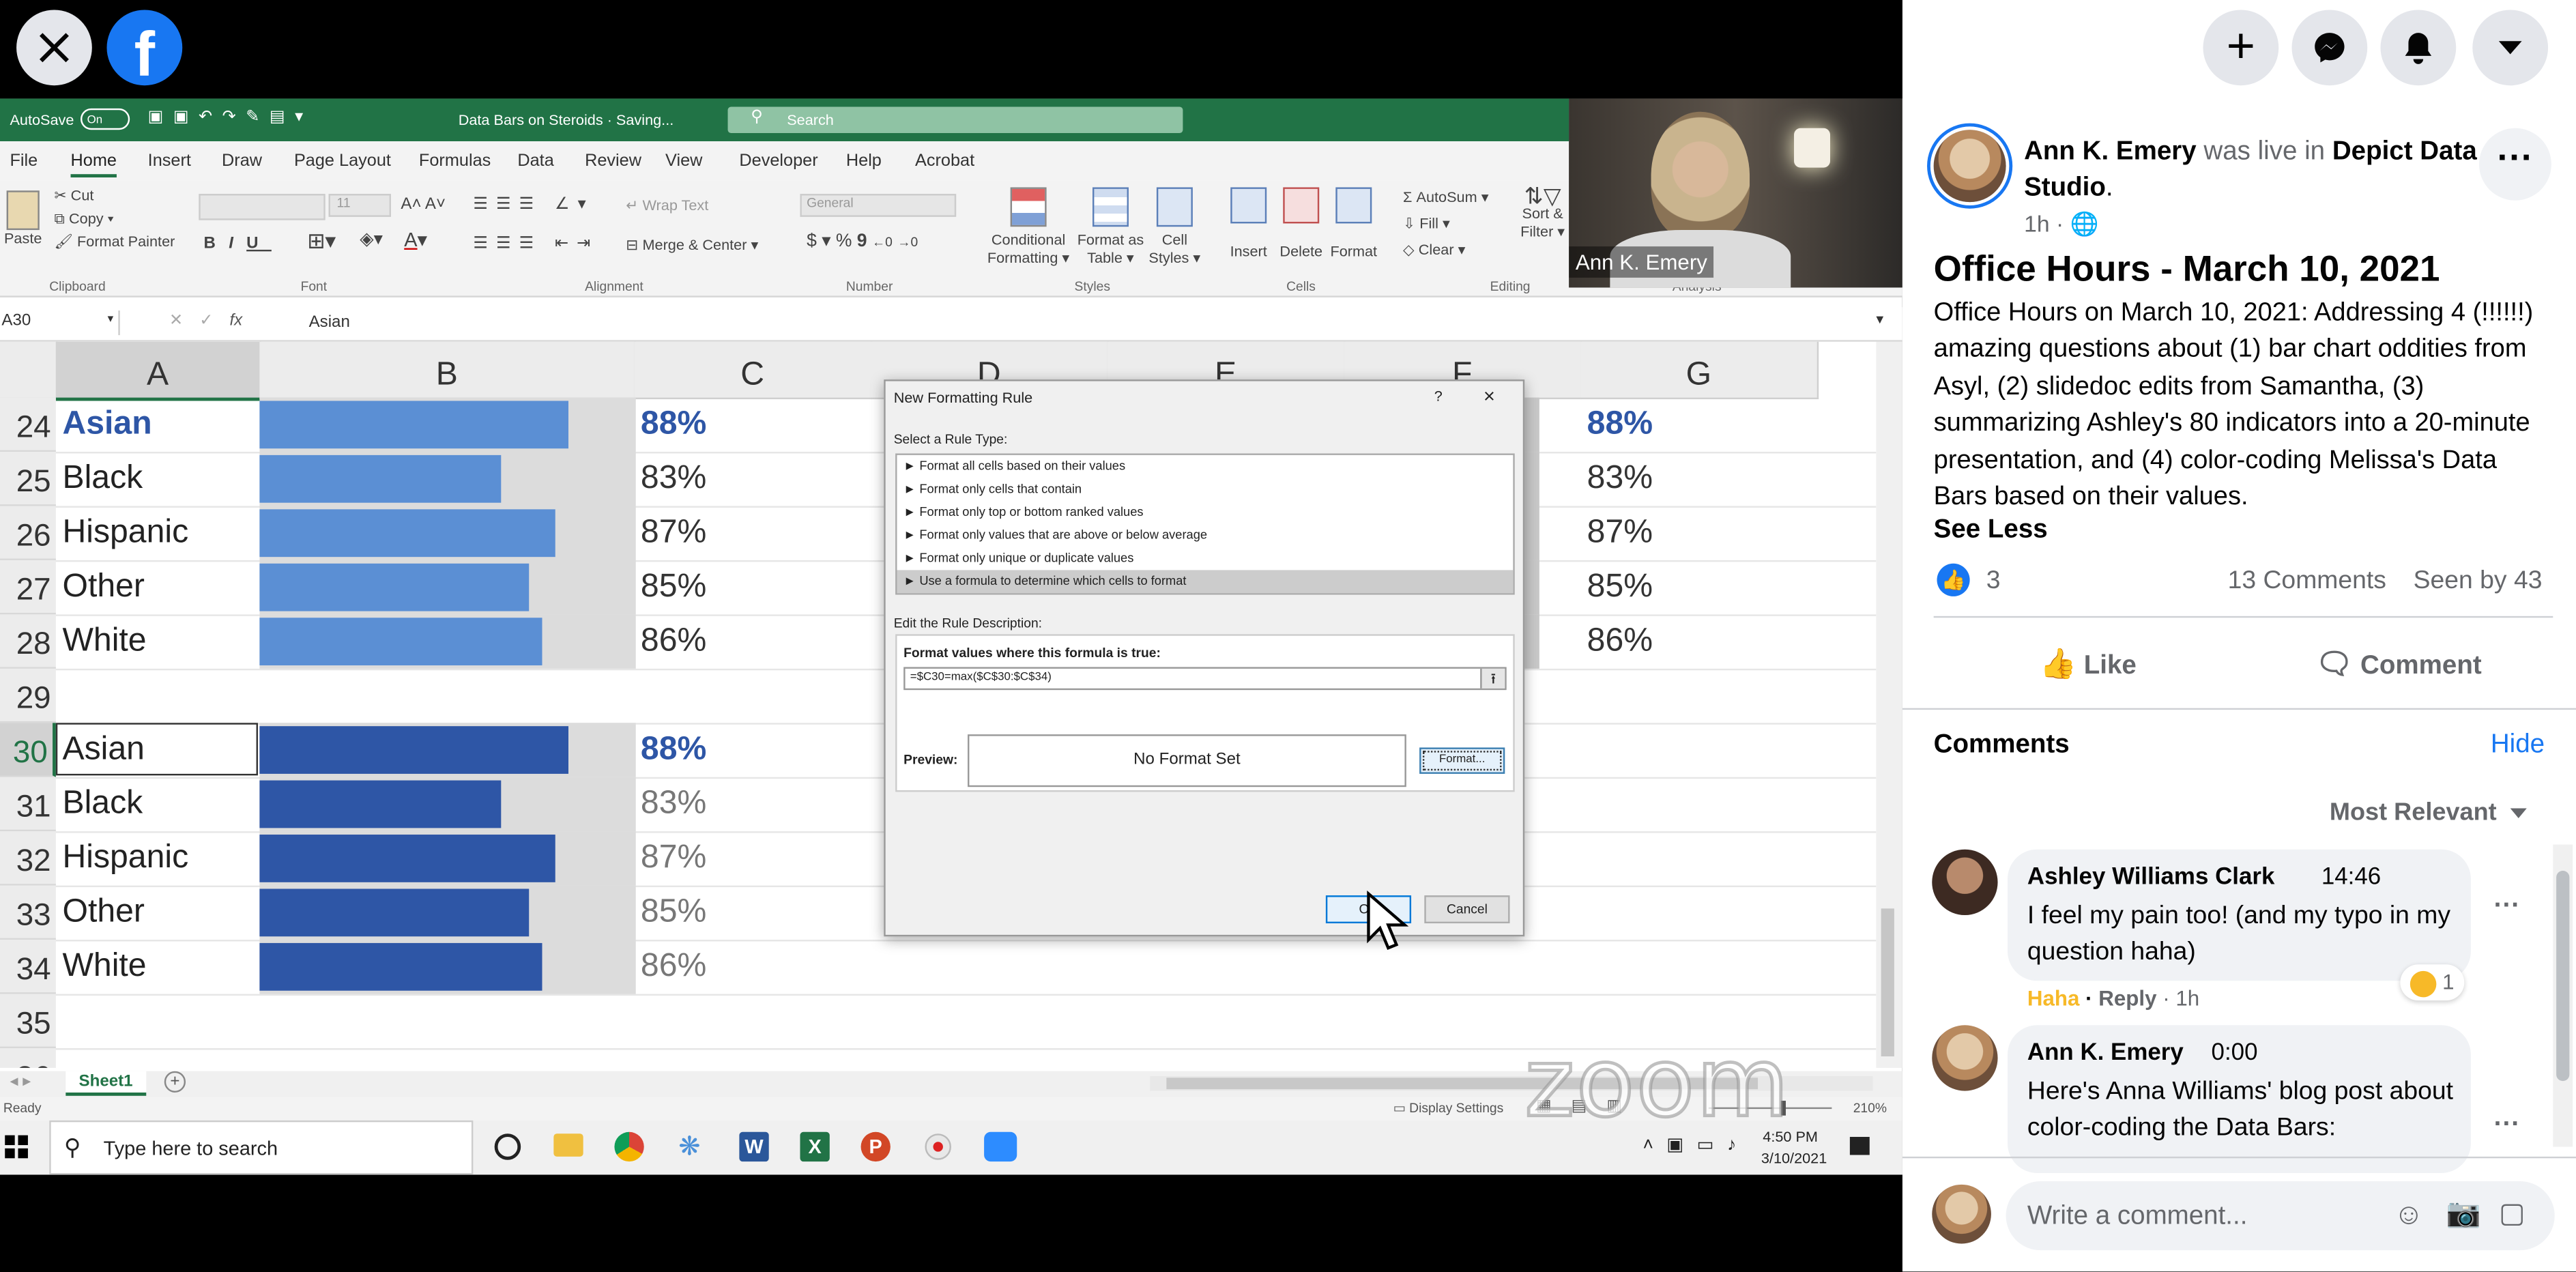  What do you see at coordinates (261, 1147) in the screenshot?
I see `taskbar-search-box: ⚲ Type here to search` at bounding box center [261, 1147].